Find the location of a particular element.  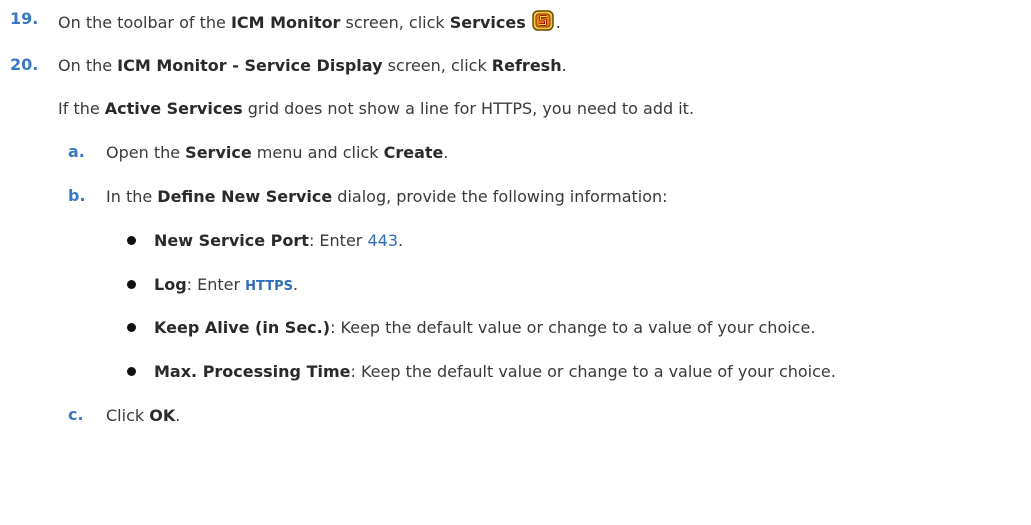

ui-term-define-new-service: Define New Service is located at coordinates (245, 196).